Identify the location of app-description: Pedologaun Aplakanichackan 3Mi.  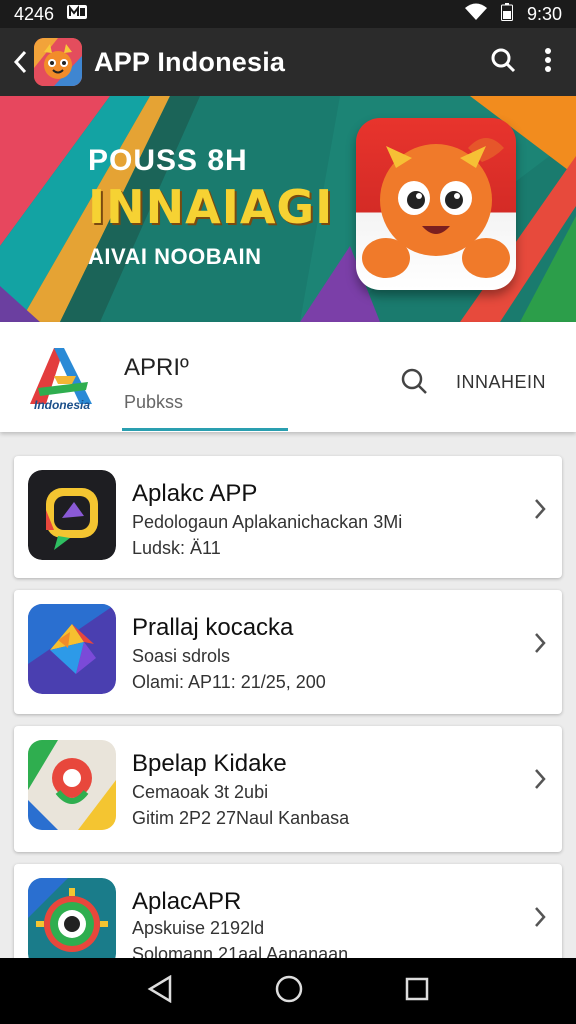
(267, 522).